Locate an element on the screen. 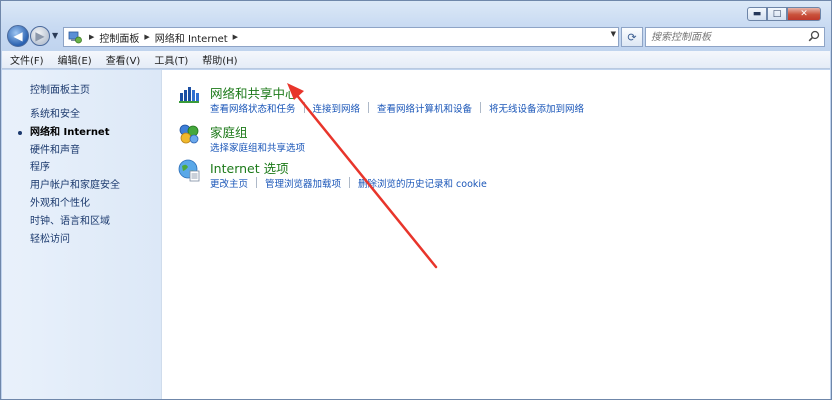  homegroup-sharing-options-link: 选择家庭组和共享选项 is located at coordinates (257, 147).